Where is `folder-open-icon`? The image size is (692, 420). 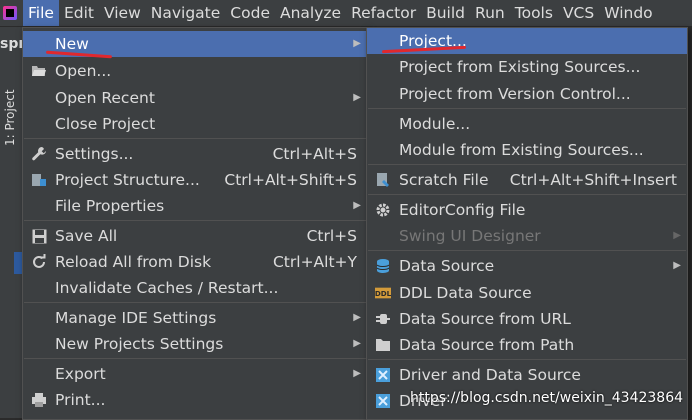 folder-open-icon is located at coordinates (39, 71).